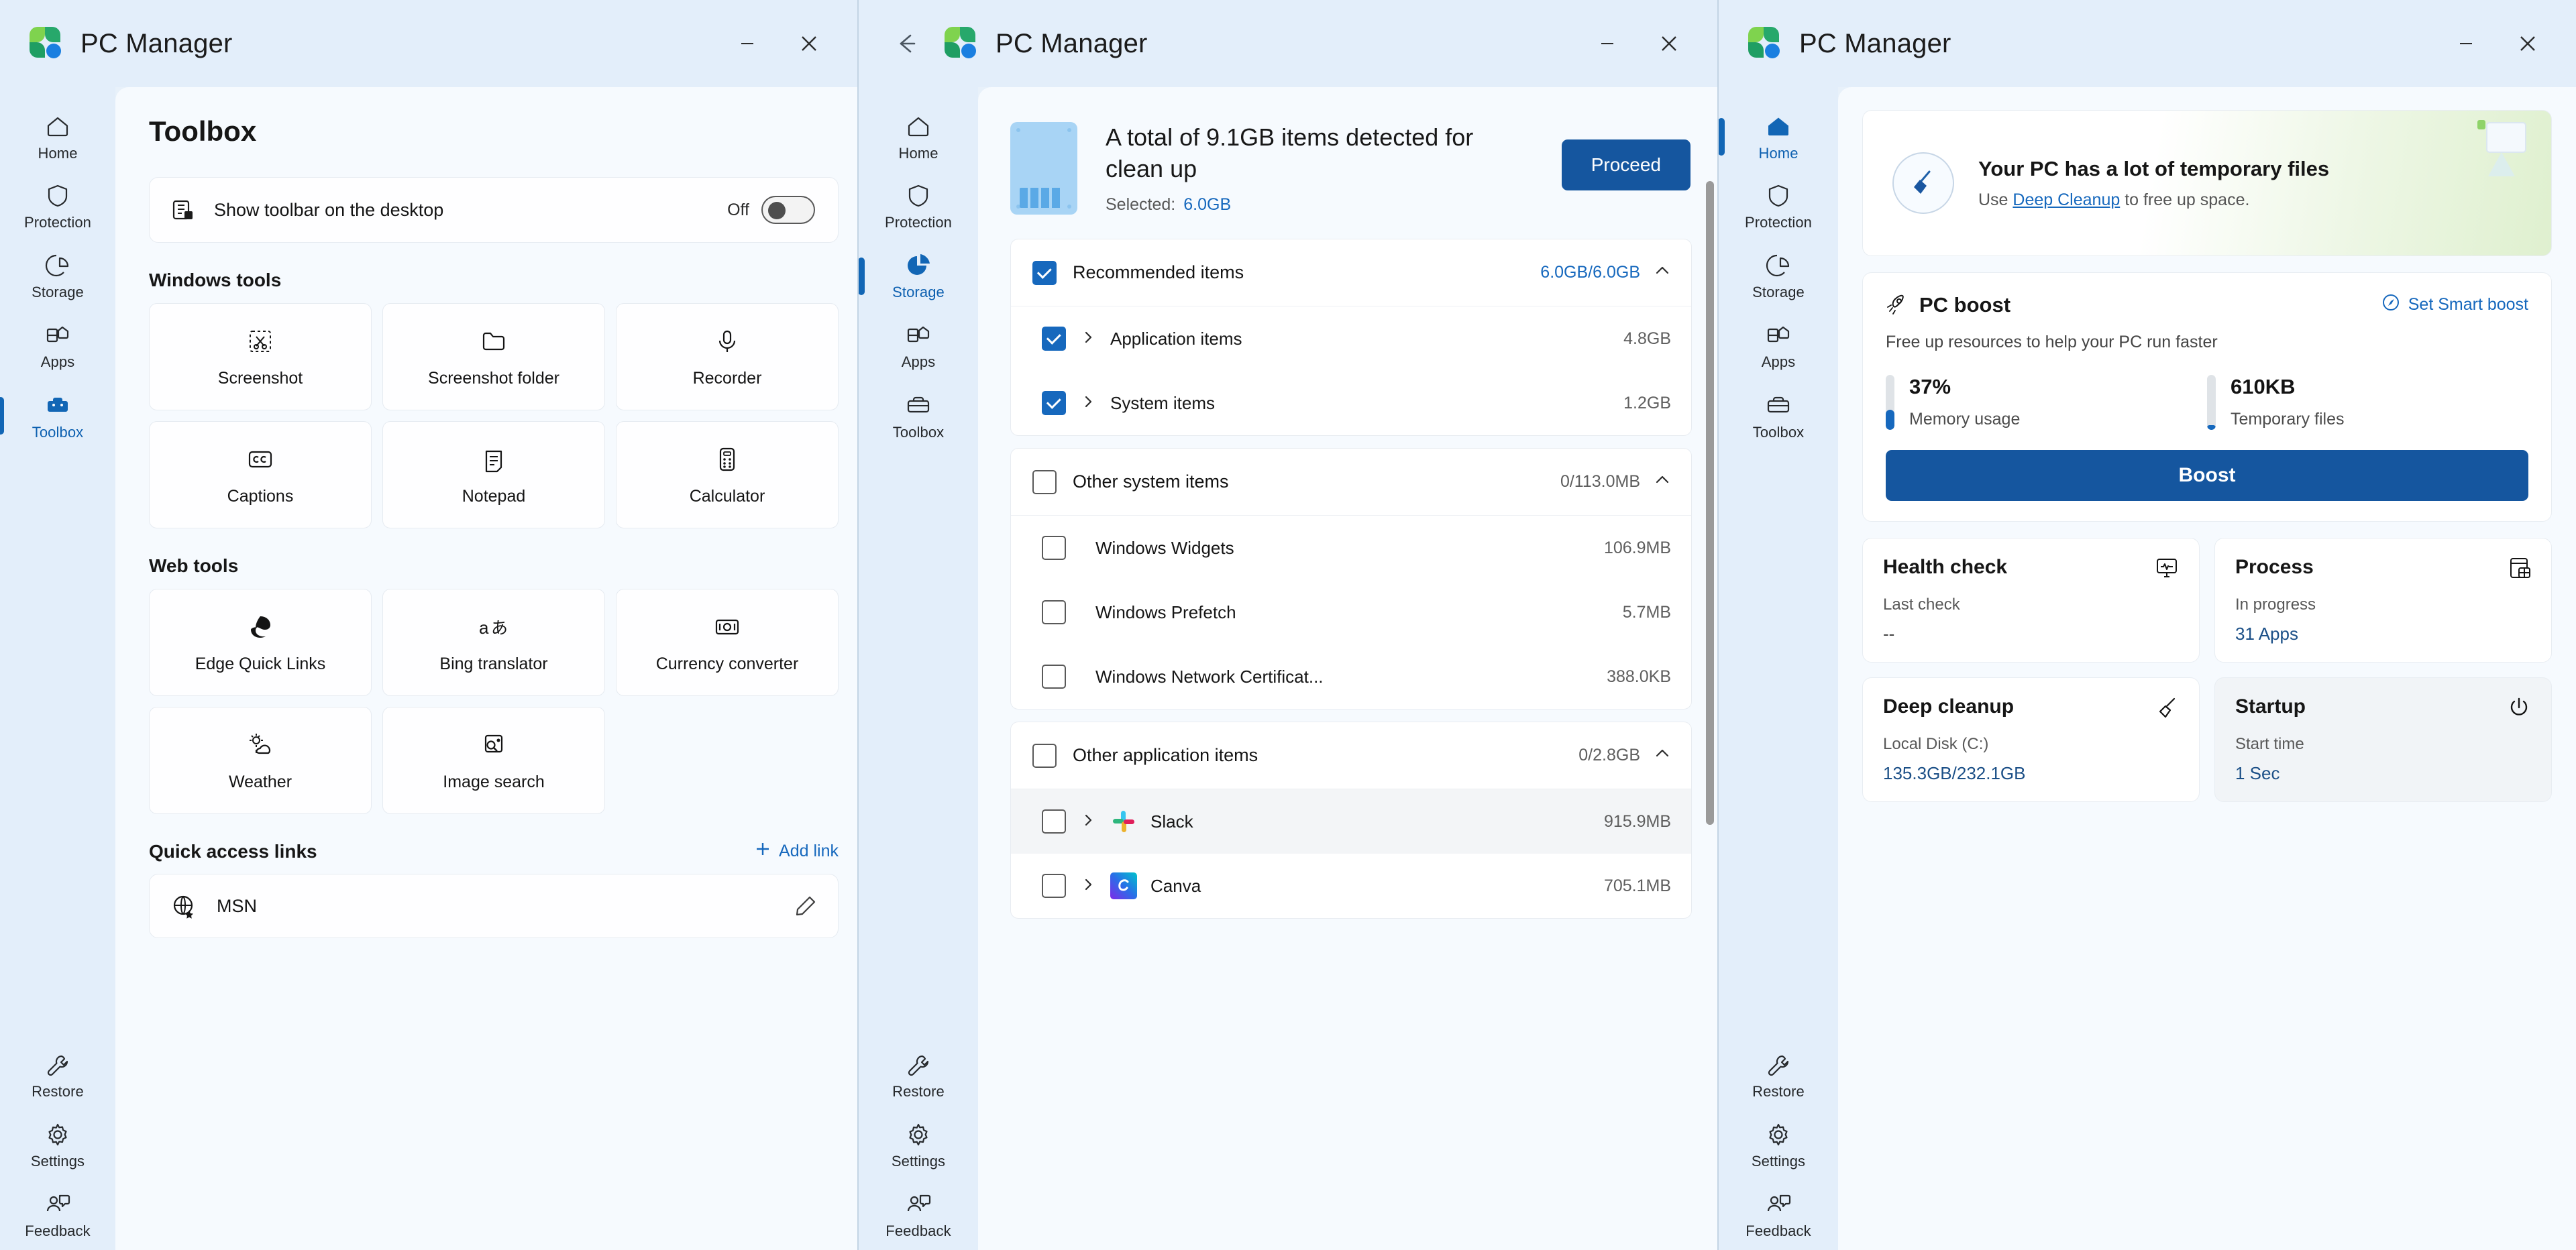  What do you see at coordinates (2031, 600) in the screenshot?
I see `card-health-check: Health check Last check --` at bounding box center [2031, 600].